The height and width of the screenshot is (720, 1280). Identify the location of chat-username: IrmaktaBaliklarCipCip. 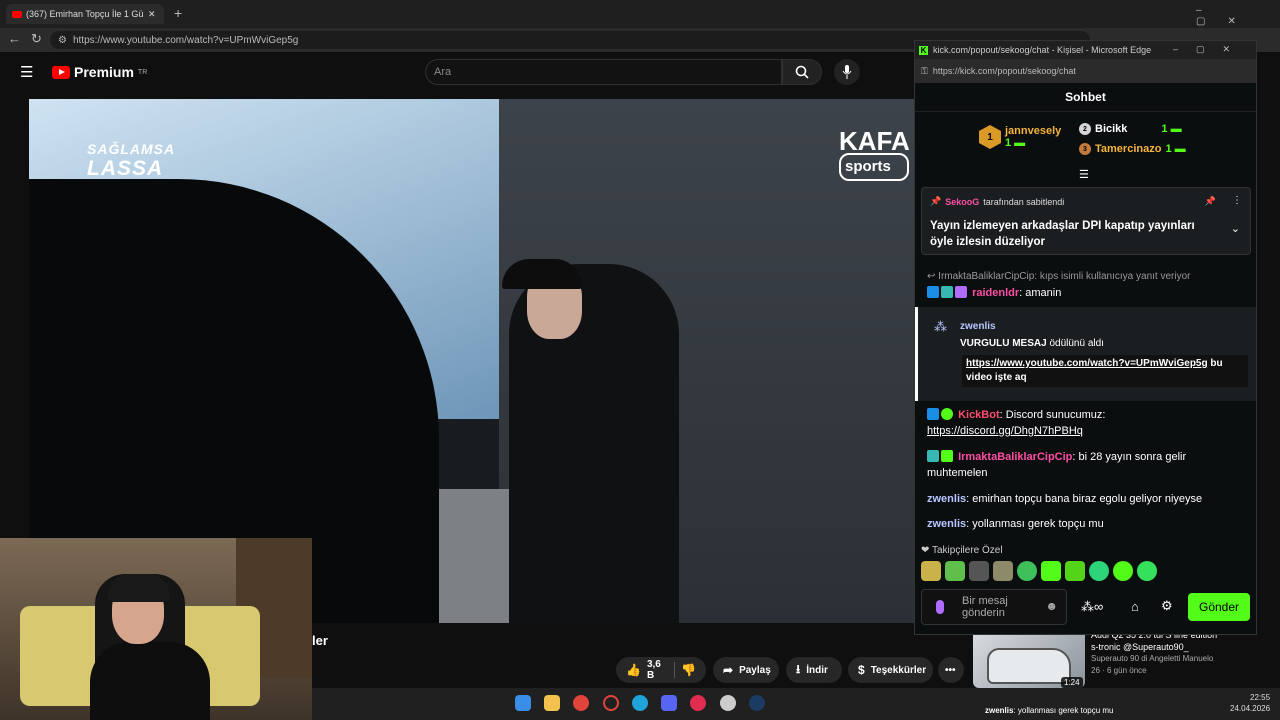
(1015, 457).